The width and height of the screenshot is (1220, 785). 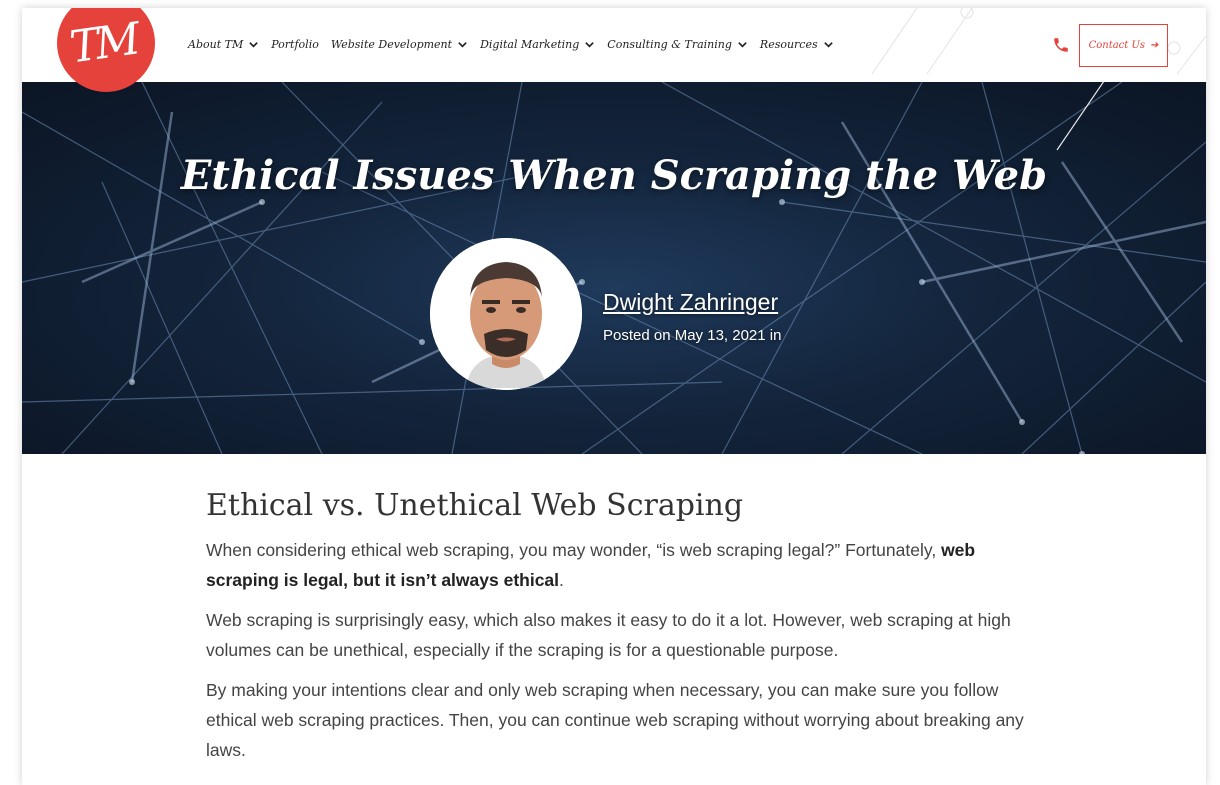 I want to click on phone-icon, so click(x=1061, y=45).